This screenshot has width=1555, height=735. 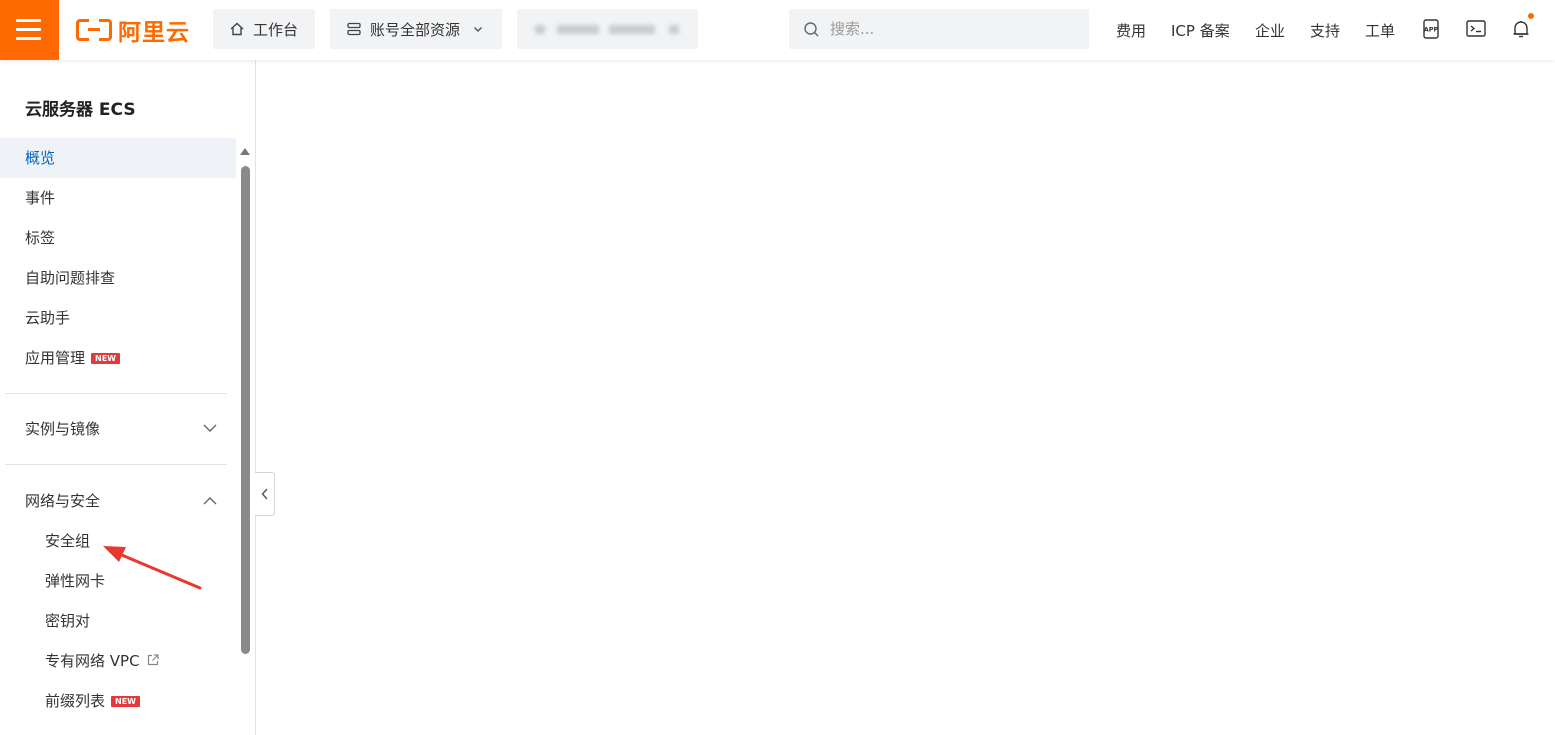 What do you see at coordinates (276, 29) in the screenshot?
I see `workbench-label: 工作台` at bounding box center [276, 29].